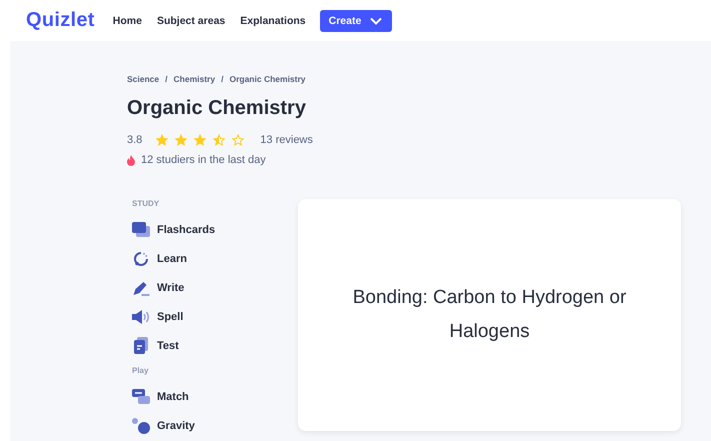 Image resolution: width=711 pixels, height=441 pixels. What do you see at coordinates (215, 396) in the screenshot?
I see `study-mode-link: Match` at bounding box center [215, 396].